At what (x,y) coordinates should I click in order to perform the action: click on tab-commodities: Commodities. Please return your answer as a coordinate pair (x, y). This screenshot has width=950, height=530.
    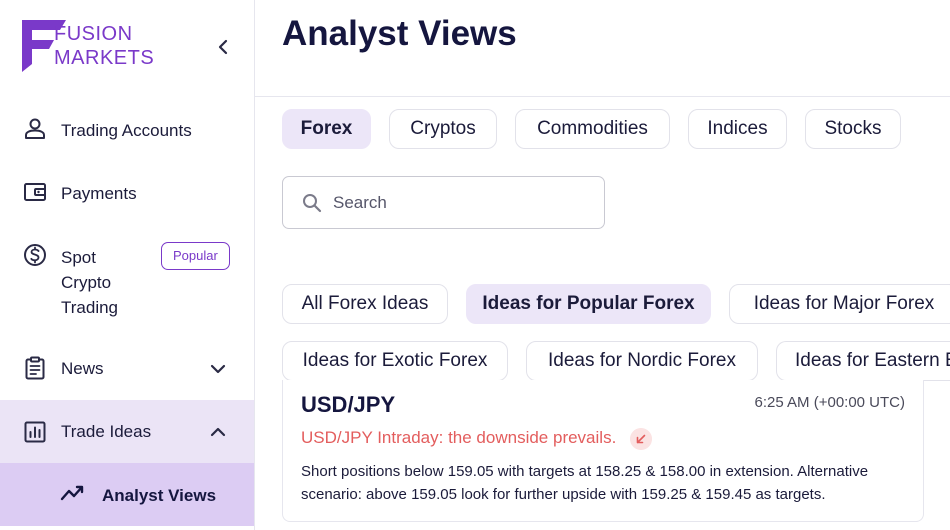
    Looking at the image, I should click on (592, 129).